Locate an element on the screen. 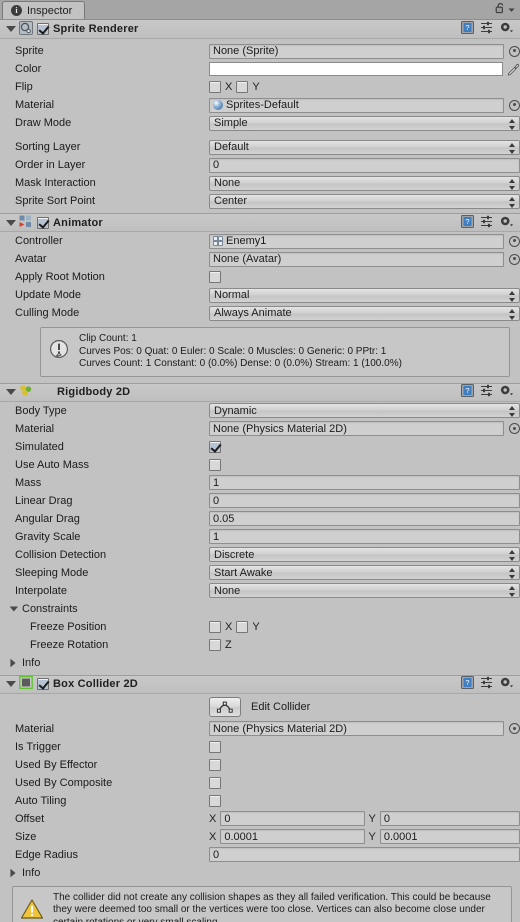 The image size is (520, 922). row-update-mode: Update Mode Normal is located at coordinates (260, 295).